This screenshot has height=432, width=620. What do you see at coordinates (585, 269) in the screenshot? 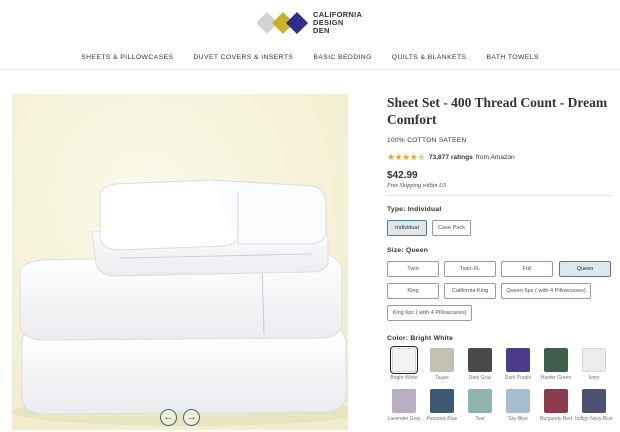
I see `size-option-queen: Queen` at bounding box center [585, 269].